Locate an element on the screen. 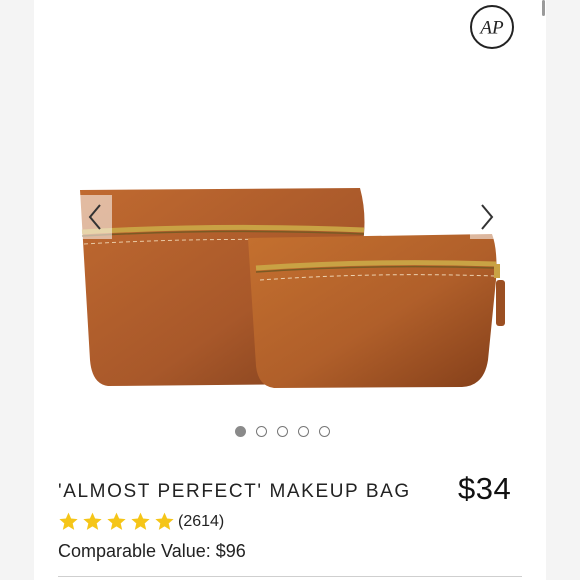 The height and width of the screenshot is (580, 580). brand-monogram-icon: AP is located at coordinates (492, 27).